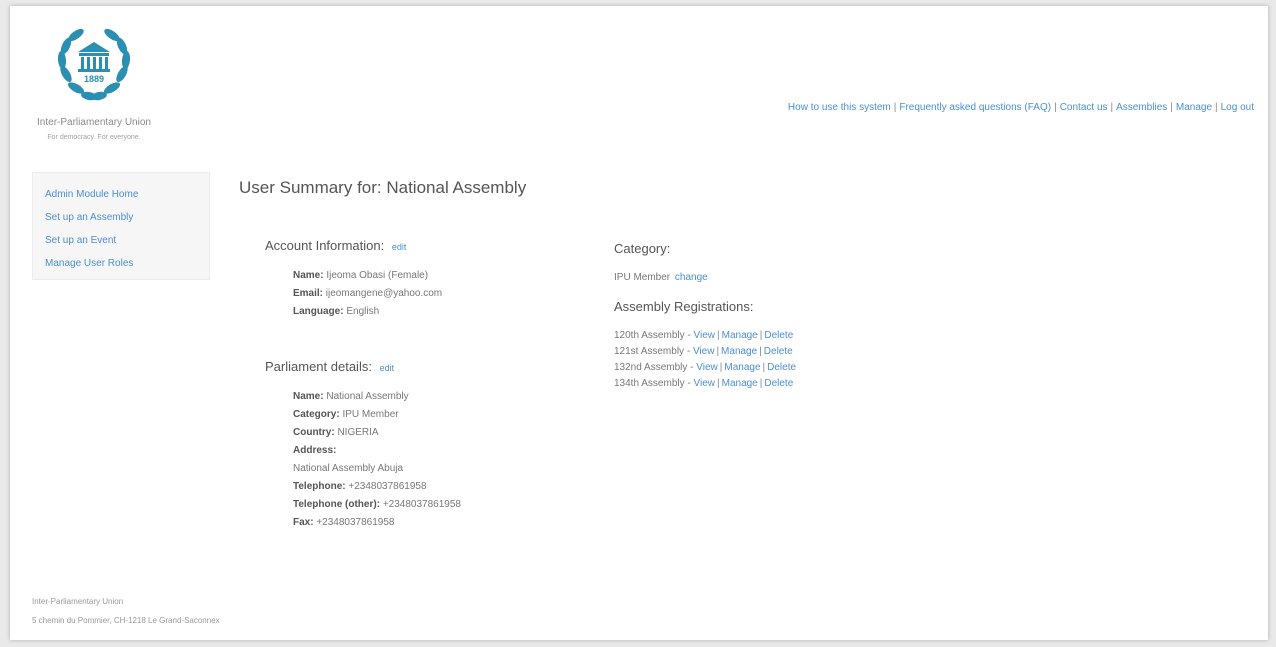 This screenshot has width=1276, height=647. I want to click on parliament-fax-row: Fax: +2348037861958, so click(444, 523).